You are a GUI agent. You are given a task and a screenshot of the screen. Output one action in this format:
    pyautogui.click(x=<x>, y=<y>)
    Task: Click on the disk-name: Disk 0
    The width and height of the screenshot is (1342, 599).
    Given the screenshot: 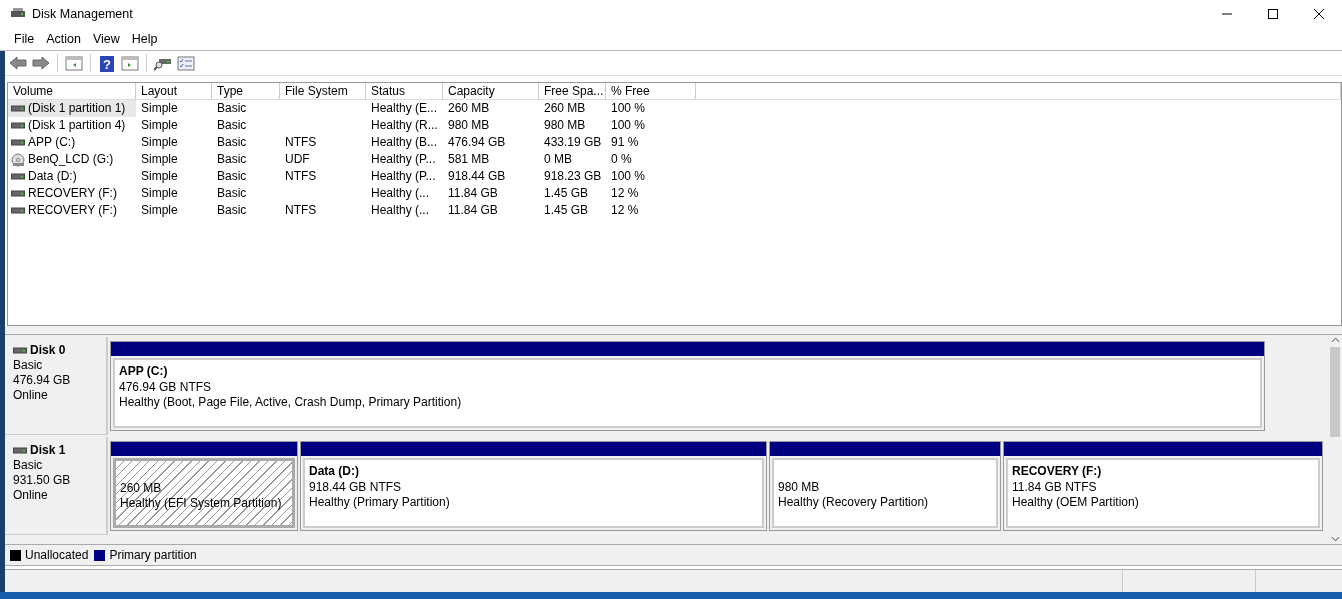 What is the action you would take?
    pyautogui.click(x=48, y=350)
    